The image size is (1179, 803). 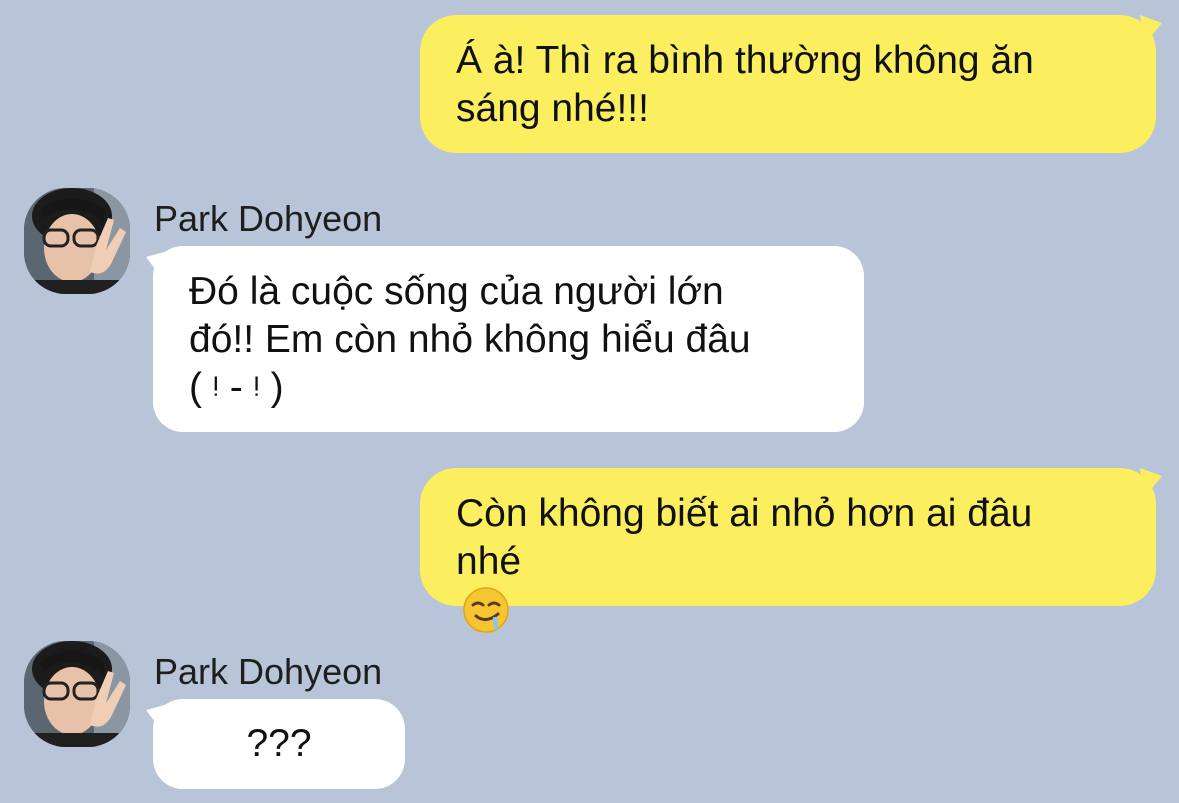 I want to click on incoming-message-bubble: ???, so click(x=279, y=744).